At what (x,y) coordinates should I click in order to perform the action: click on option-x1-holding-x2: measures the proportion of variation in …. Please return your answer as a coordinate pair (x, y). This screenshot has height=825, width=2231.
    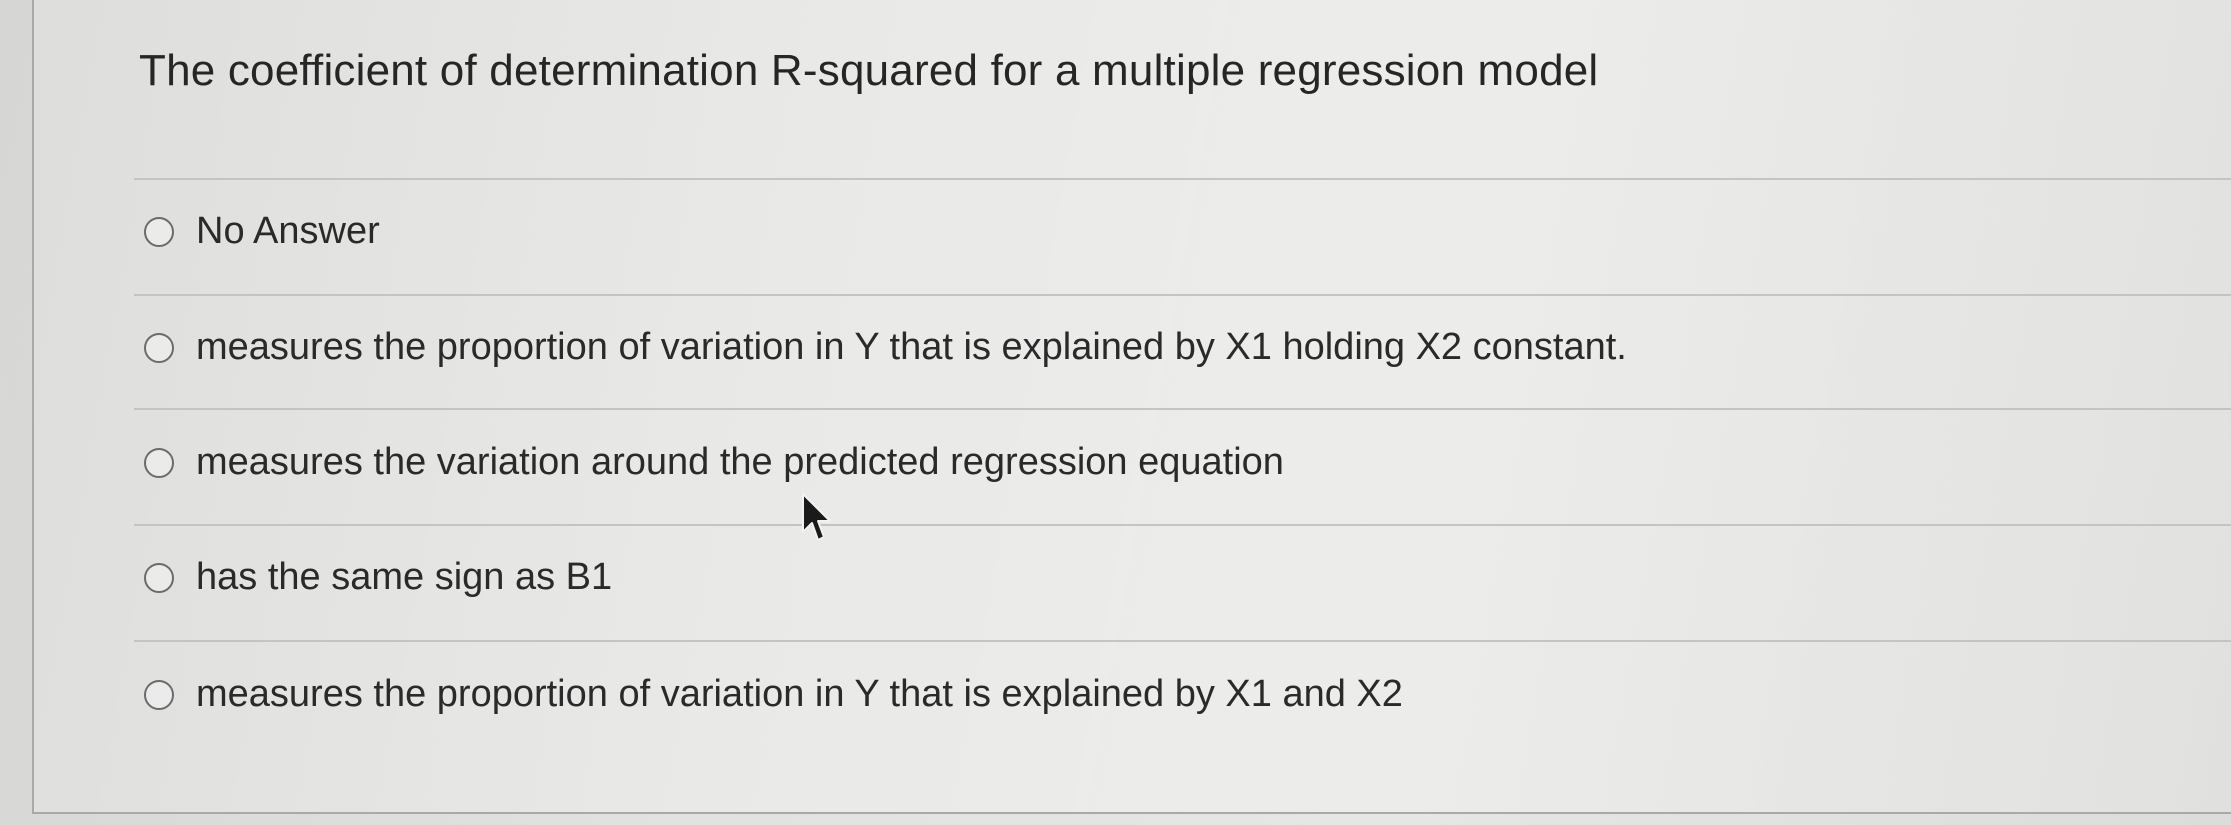
    Looking at the image, I should click on (885, 347).